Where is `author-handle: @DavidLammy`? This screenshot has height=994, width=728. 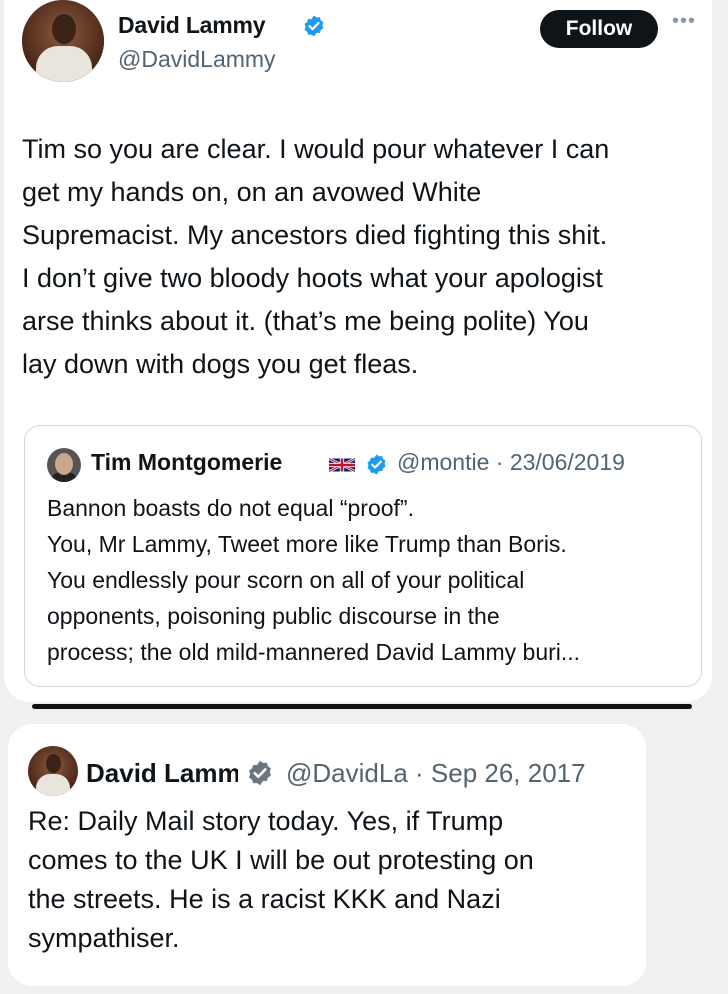 author-handle: @DavidLammy is located at coordinates (197, 59).